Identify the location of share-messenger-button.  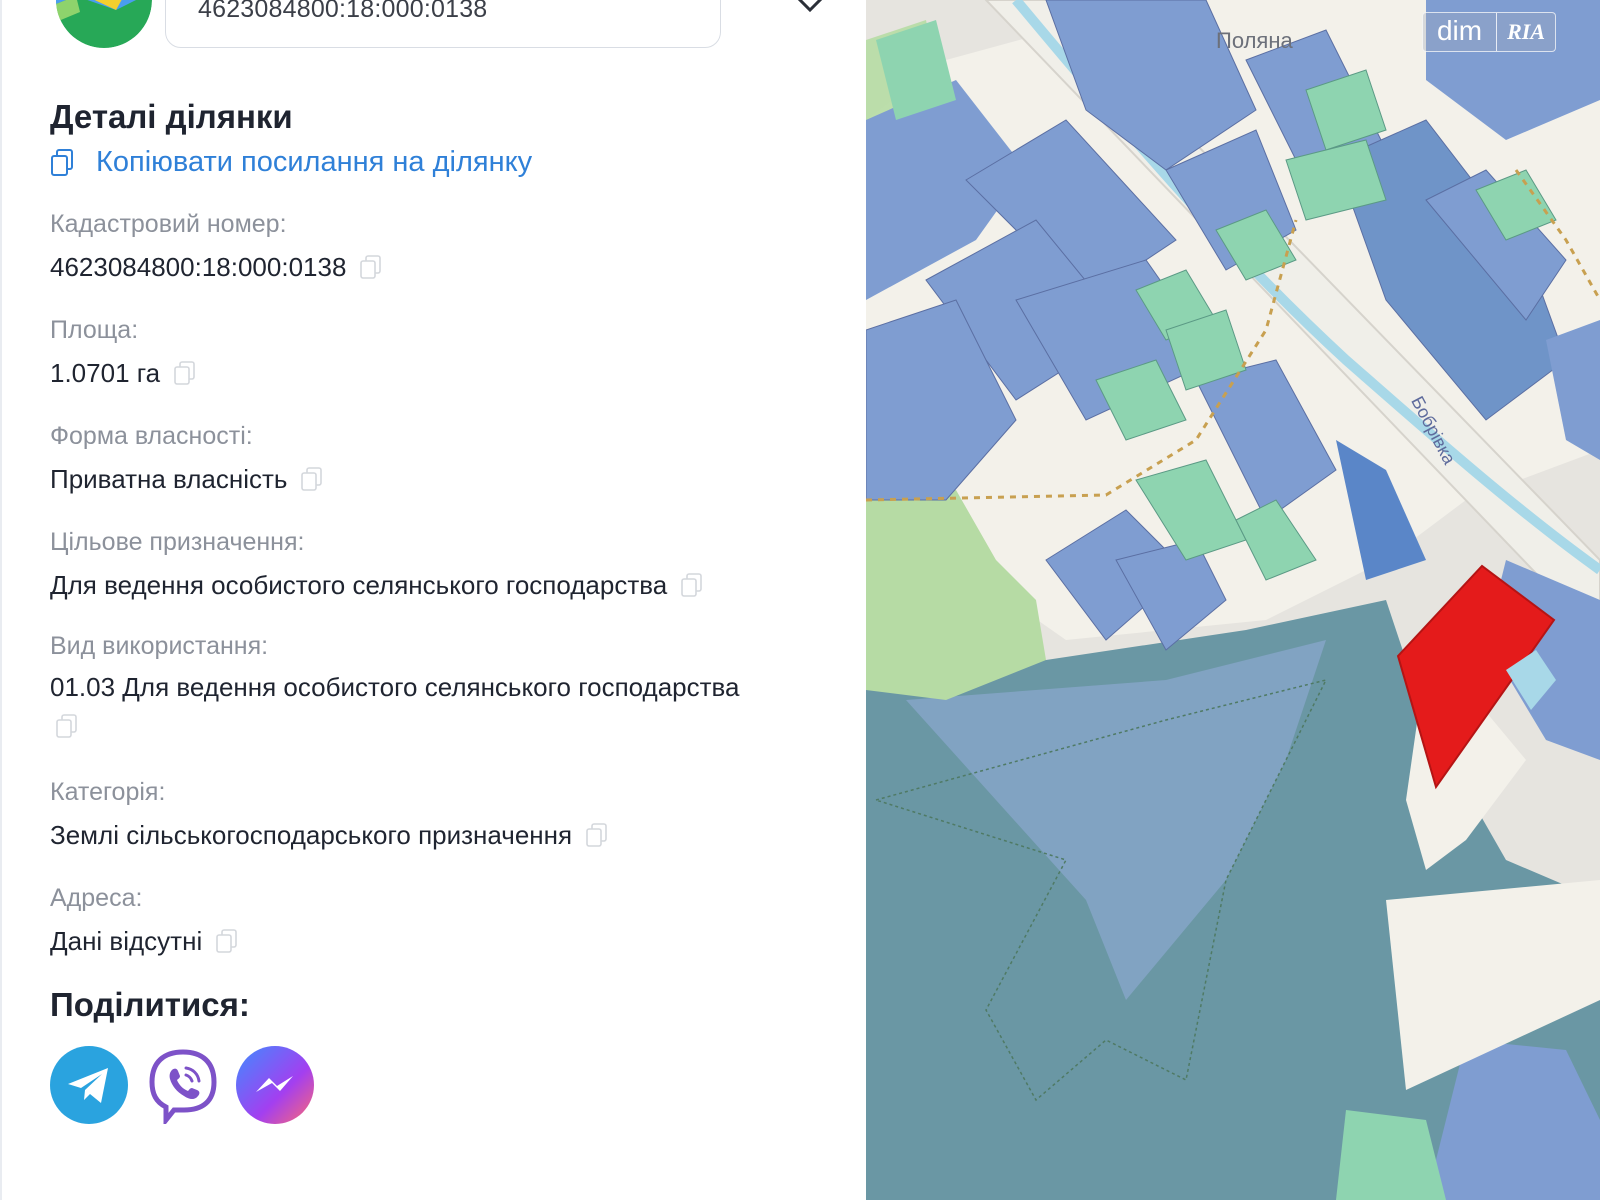
(275, 1085).